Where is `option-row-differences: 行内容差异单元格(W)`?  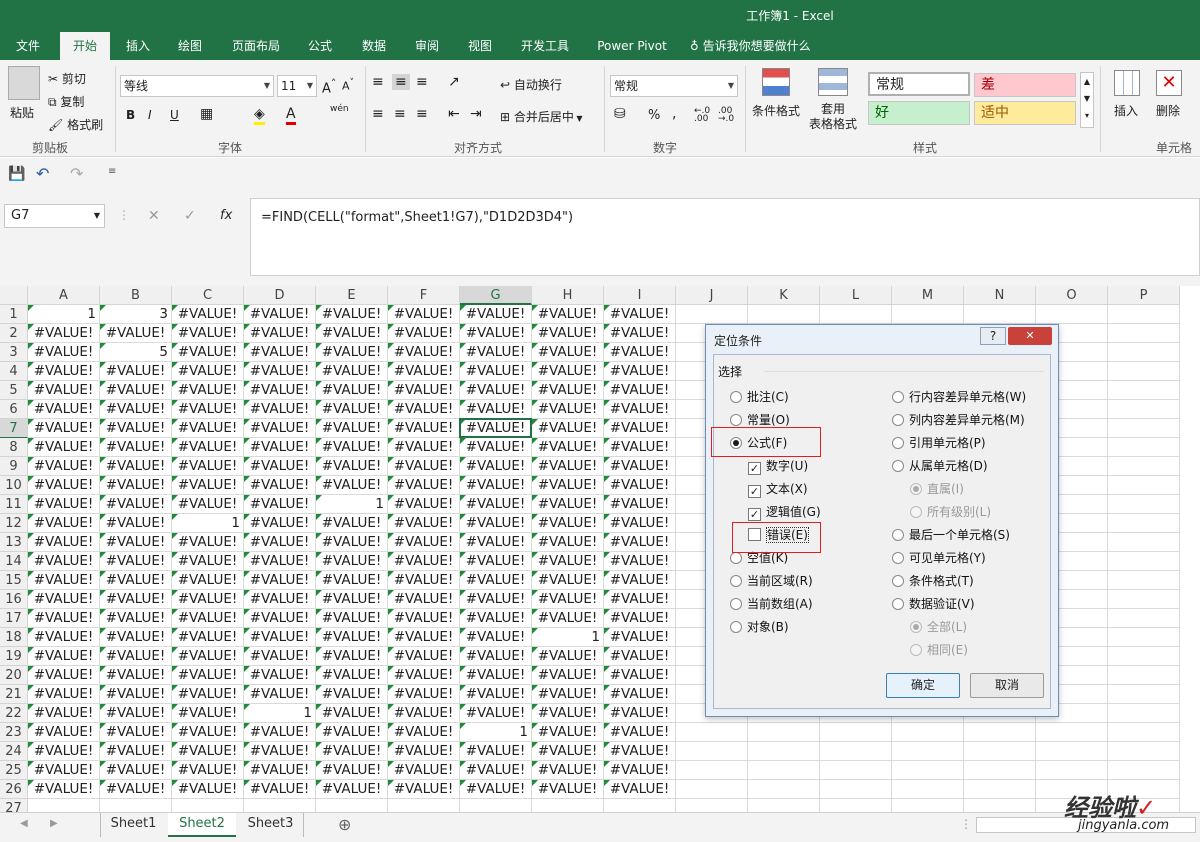 option-row-differences: 行内容差异单元格(W) is located at coordinates (959, 396).